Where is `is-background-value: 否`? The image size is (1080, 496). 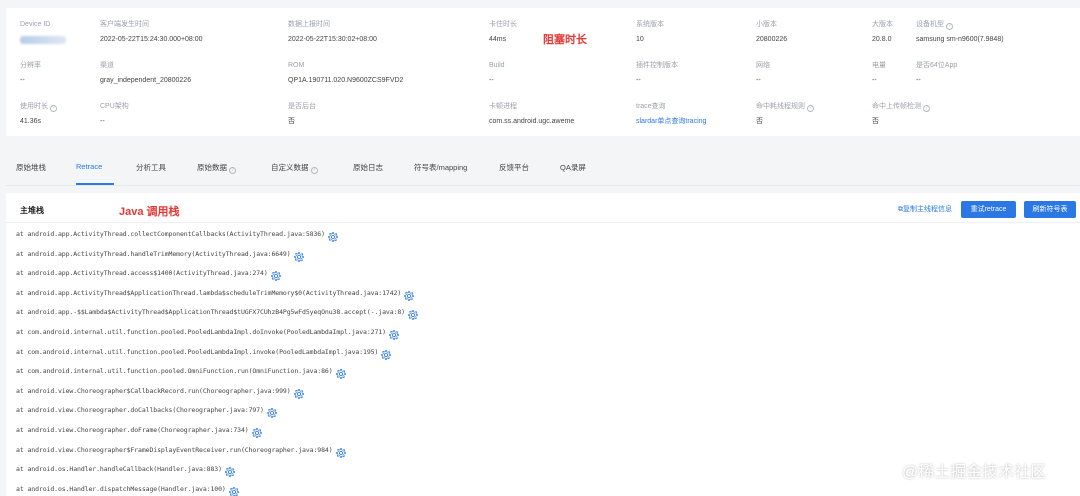
is-background-value: 否 is located at coordinates (291, 121).